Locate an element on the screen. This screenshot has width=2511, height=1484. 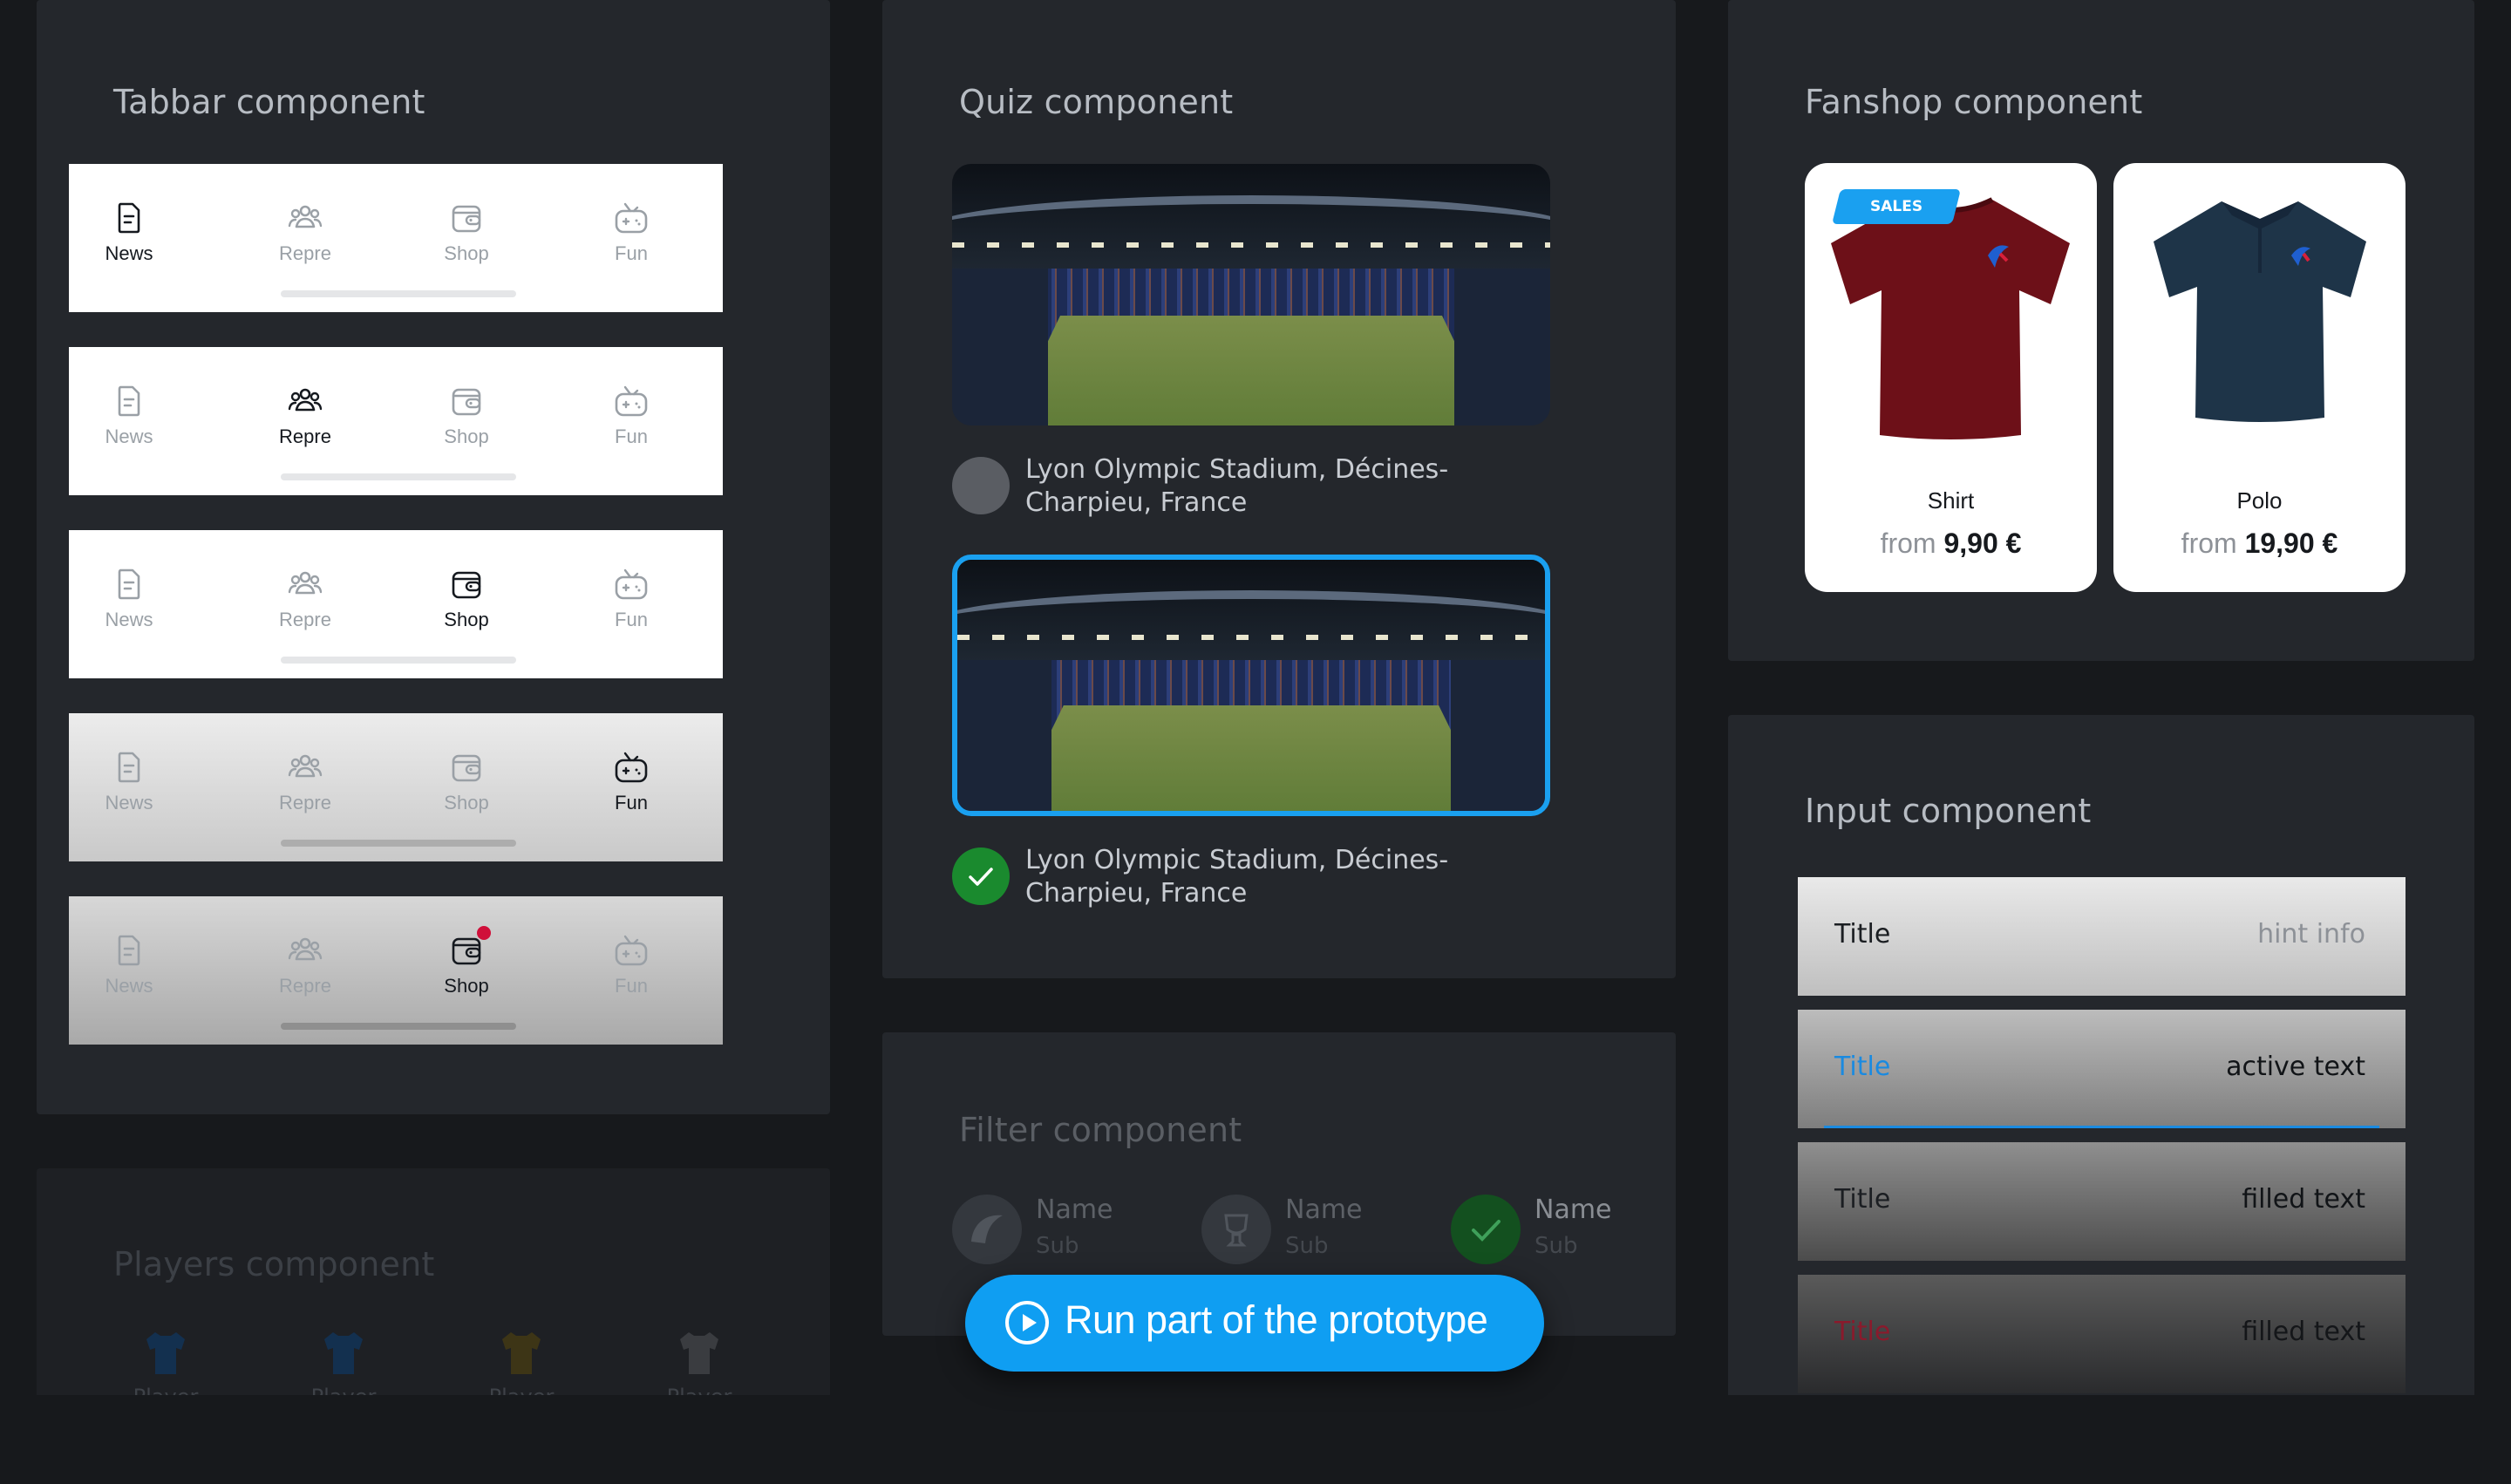
product-card-shirt: SALES Shirt from 9,90 € is located at coordinates (1951, 377).